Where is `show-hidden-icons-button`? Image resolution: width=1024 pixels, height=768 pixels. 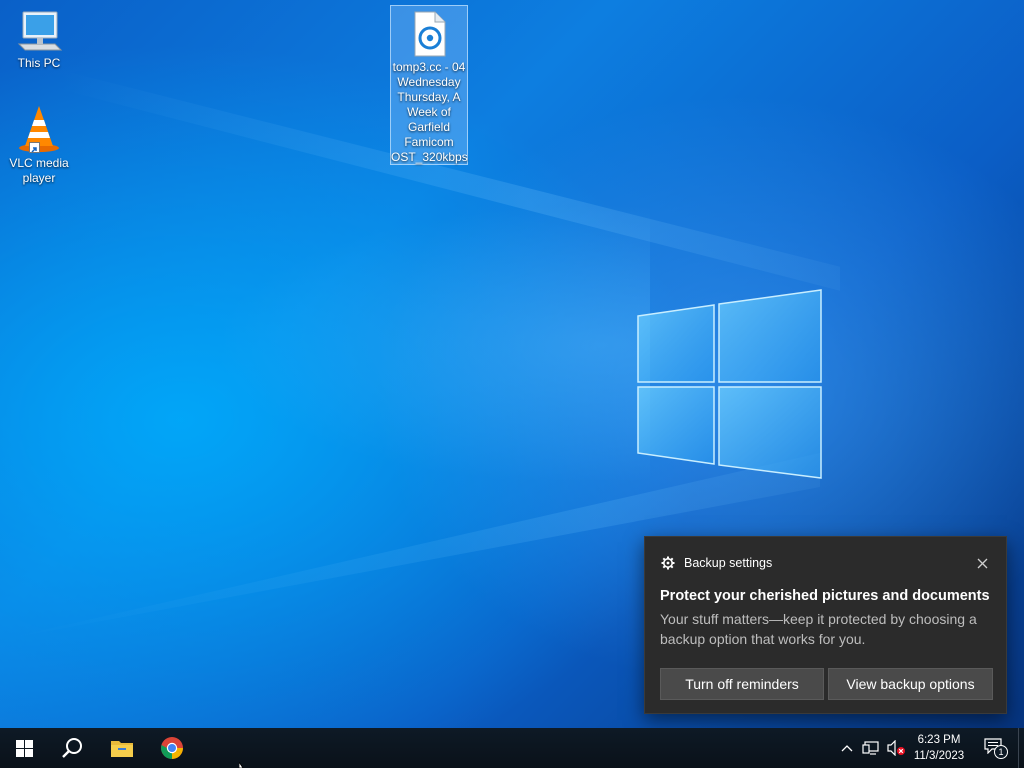
show-hidden-icons-button is located at coordinates (847, 748).